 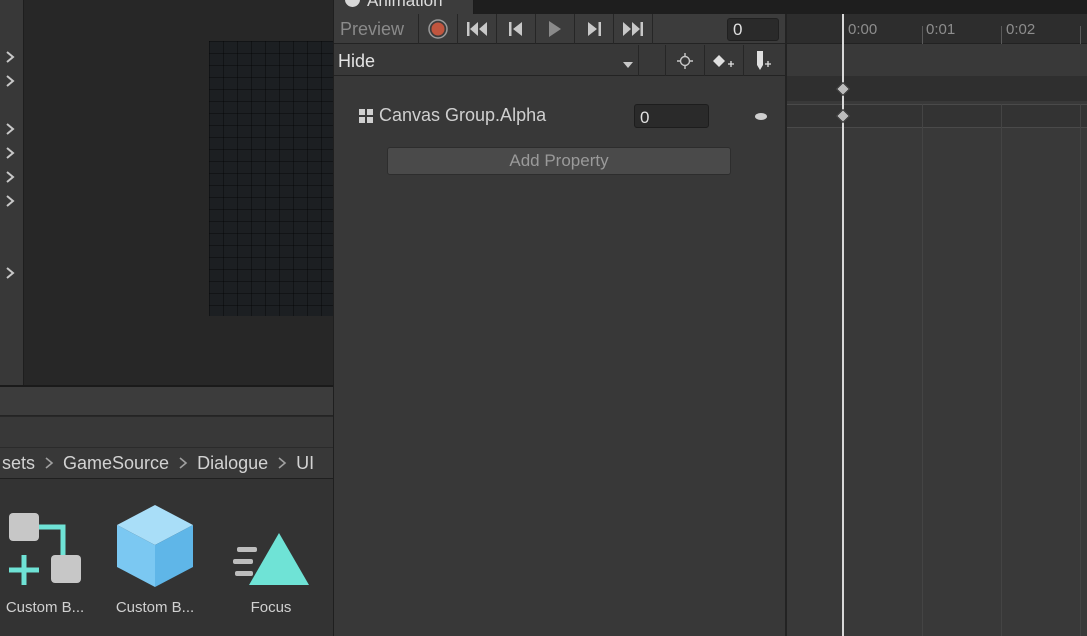 I want to click on frame-field, so click(x=753, y=29).